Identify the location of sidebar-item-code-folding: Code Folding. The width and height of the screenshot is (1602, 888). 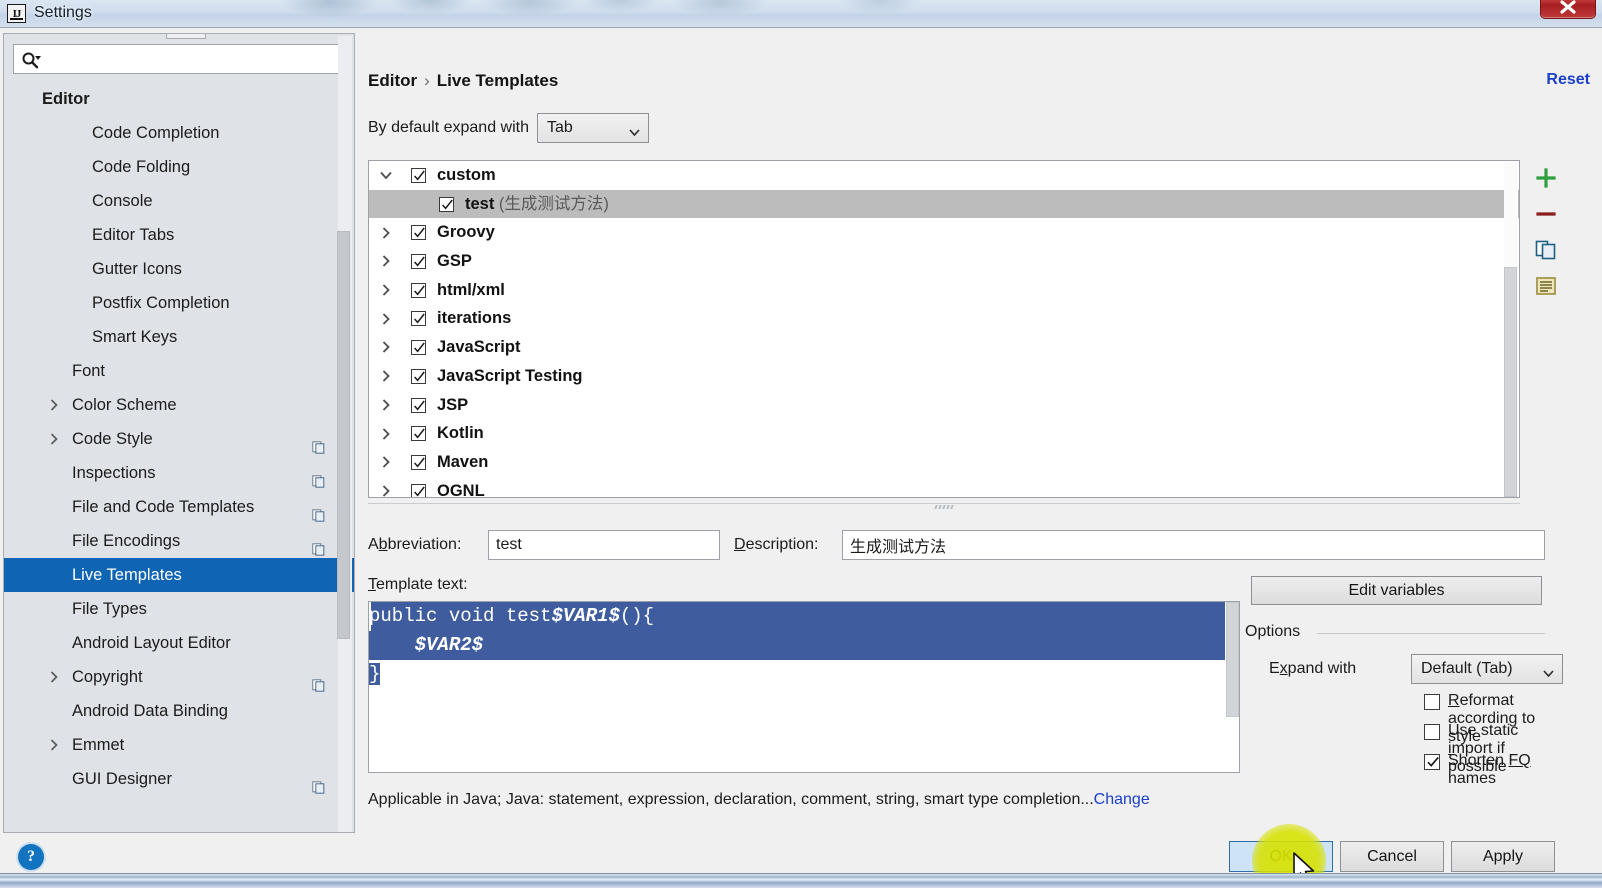
(179, 167).